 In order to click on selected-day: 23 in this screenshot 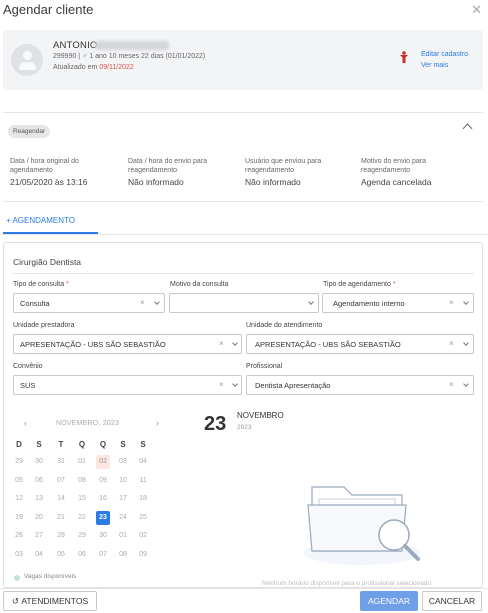, I will do `click(215, 424)`.